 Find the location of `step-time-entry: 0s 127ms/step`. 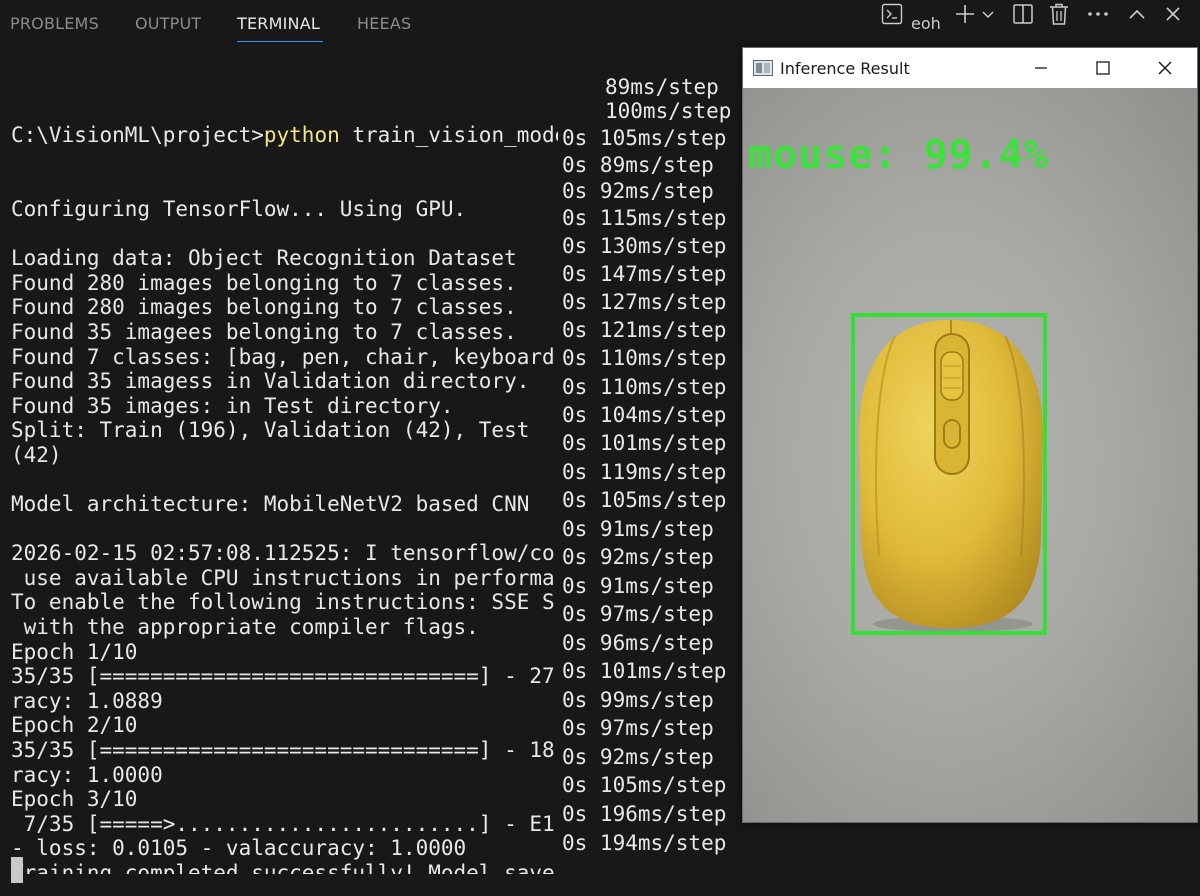

step-time-entry: 0s 127ms/step is located at coordinates (652, 302).